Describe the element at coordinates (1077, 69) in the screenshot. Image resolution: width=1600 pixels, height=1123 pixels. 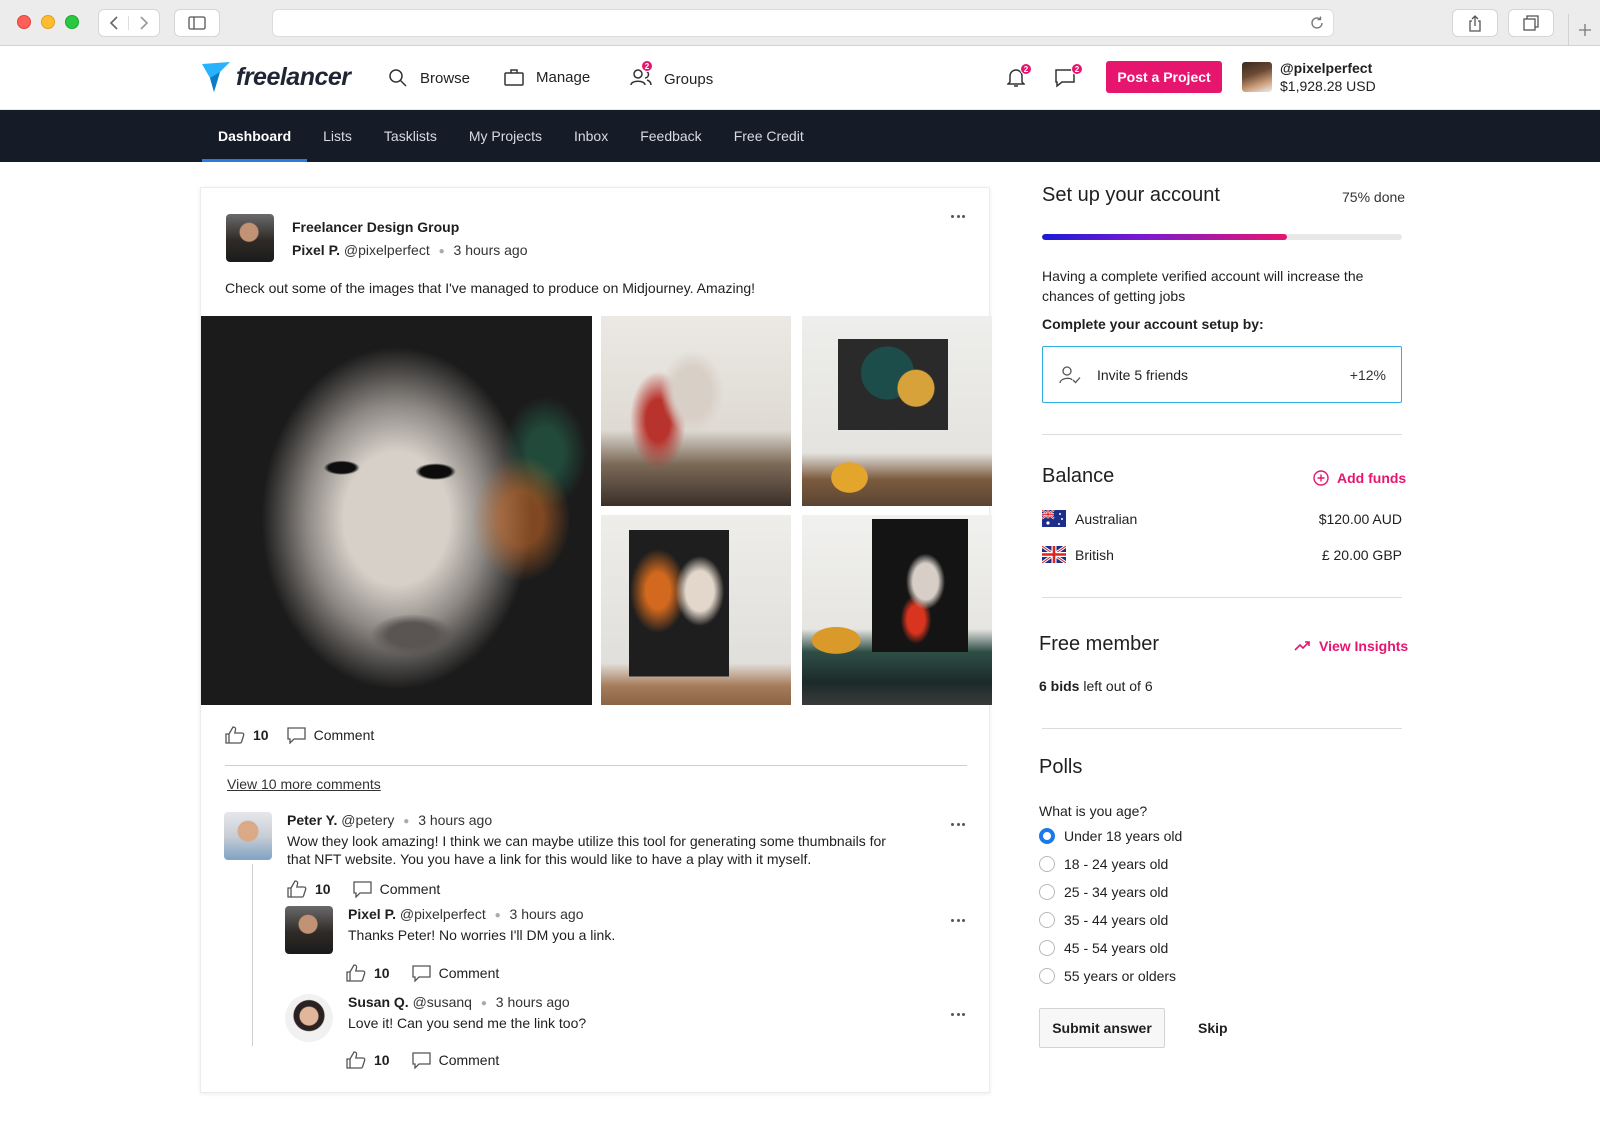
I see `messages-badge: 2` at that location.